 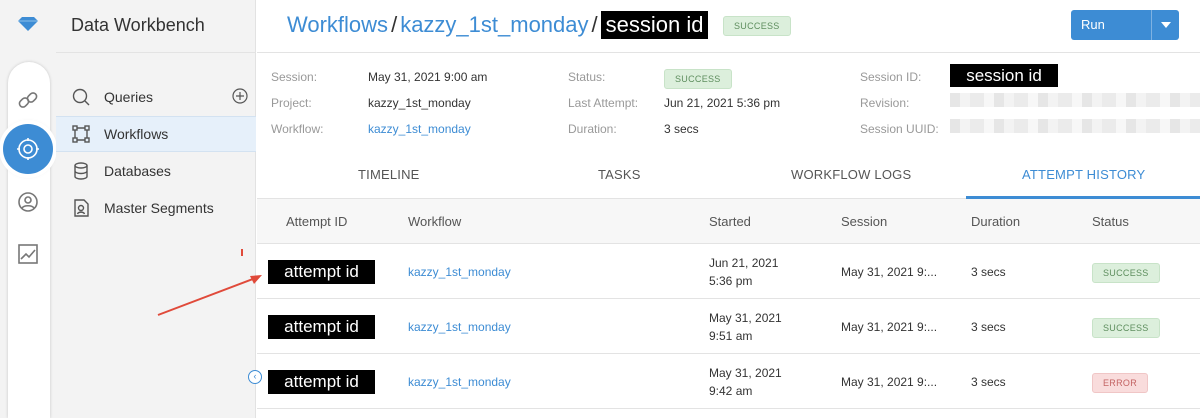 I want to click on revision-blurred, so click(x=1075, y=100).